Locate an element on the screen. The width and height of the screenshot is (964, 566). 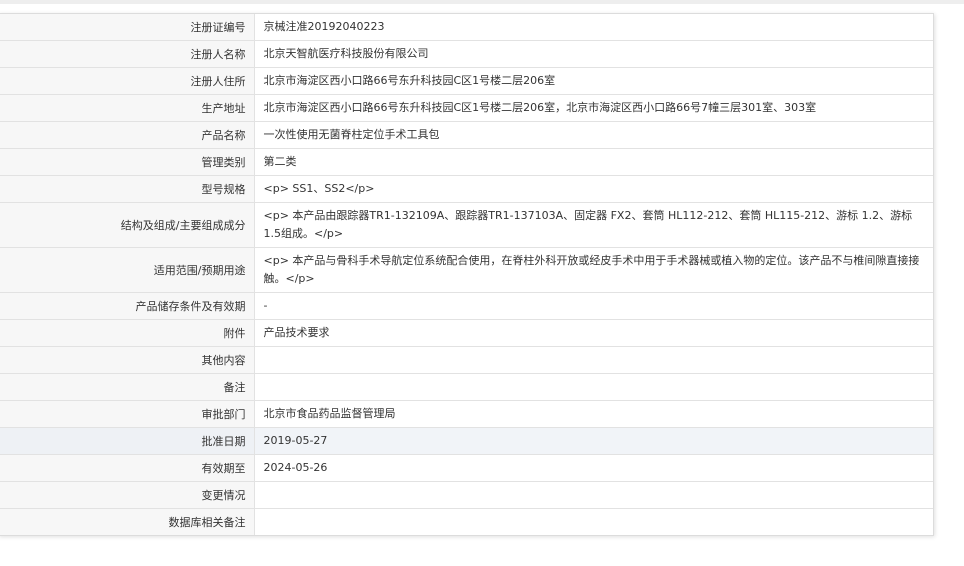
field-label: 审批部门 is located at coordinates (127, 414).